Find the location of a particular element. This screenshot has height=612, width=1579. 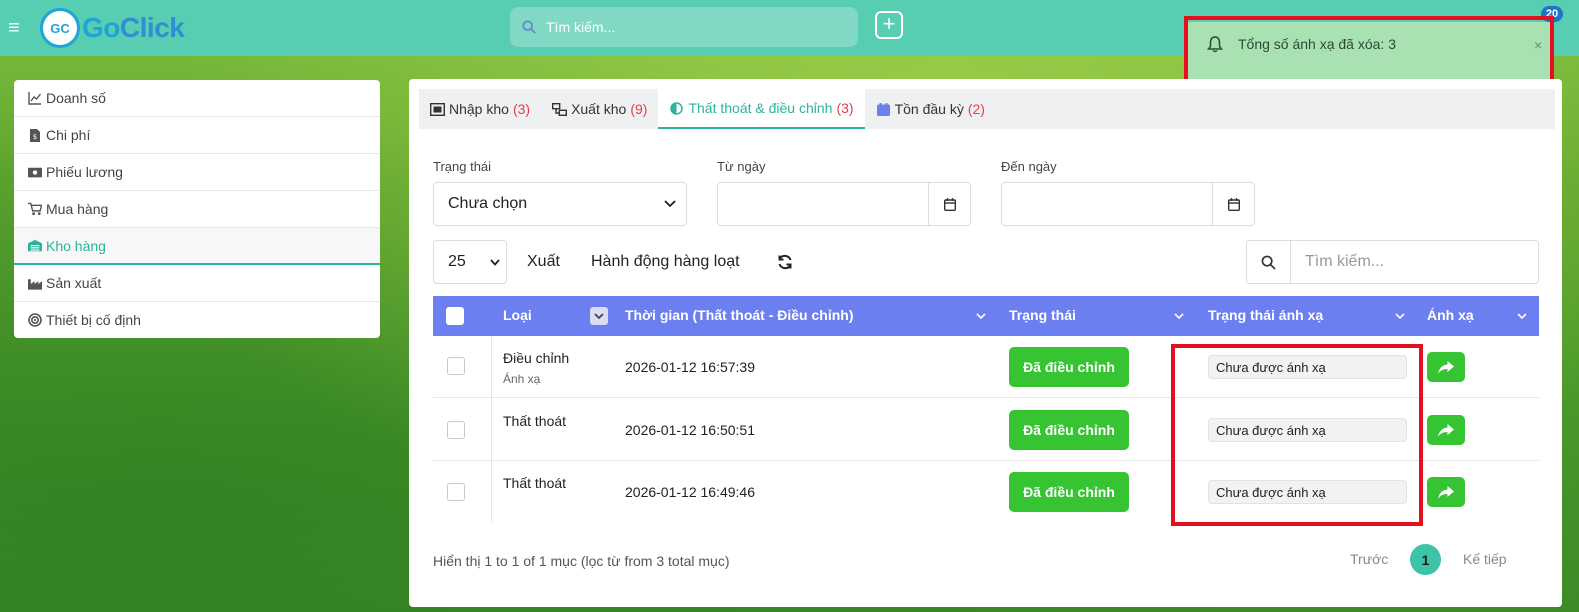

pagination-current: 1 is located at coordinates (1425, 559).